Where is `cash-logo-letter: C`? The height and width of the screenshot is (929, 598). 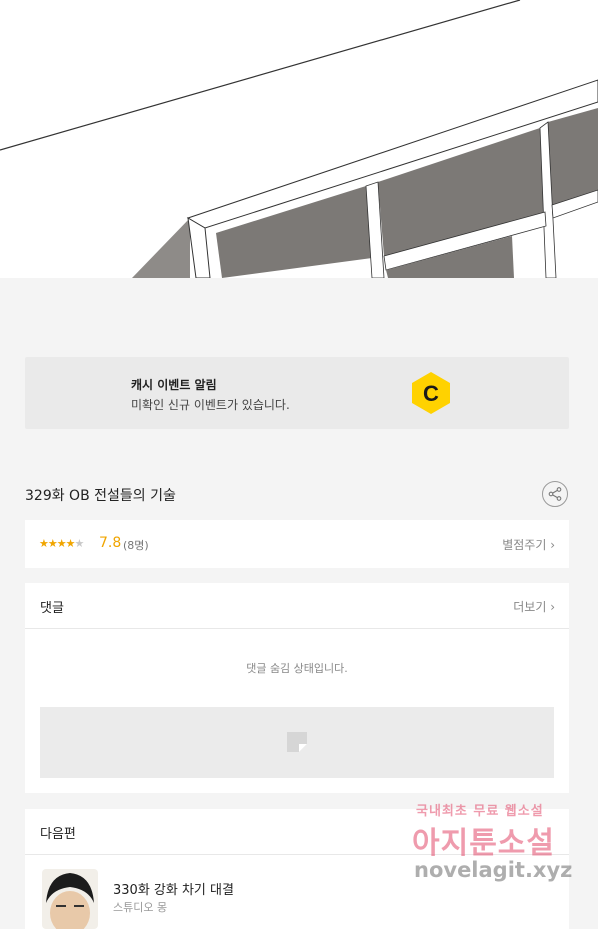 cash-logo-letter: C is located at coordinates (431, 393).